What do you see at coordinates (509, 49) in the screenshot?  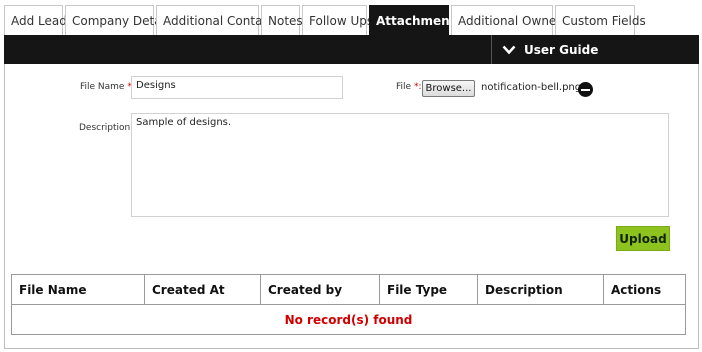 I see `chevron-down-icon` at bounding box center [509, 49].